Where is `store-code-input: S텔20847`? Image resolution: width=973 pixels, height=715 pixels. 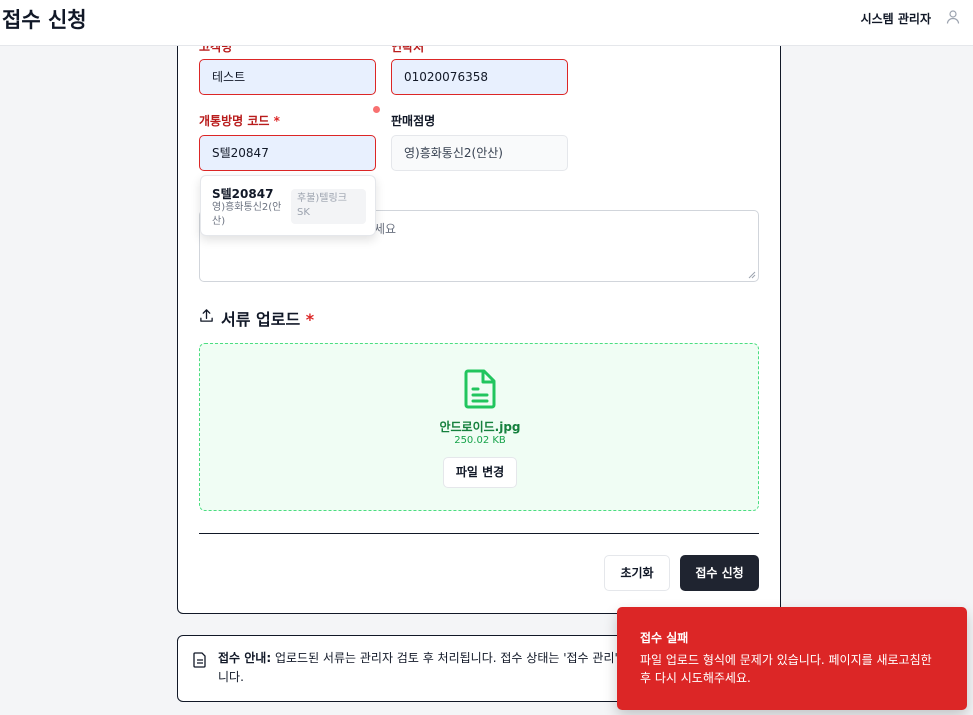
store-code-input: S텔20847 is located at coordinates (287, 153).